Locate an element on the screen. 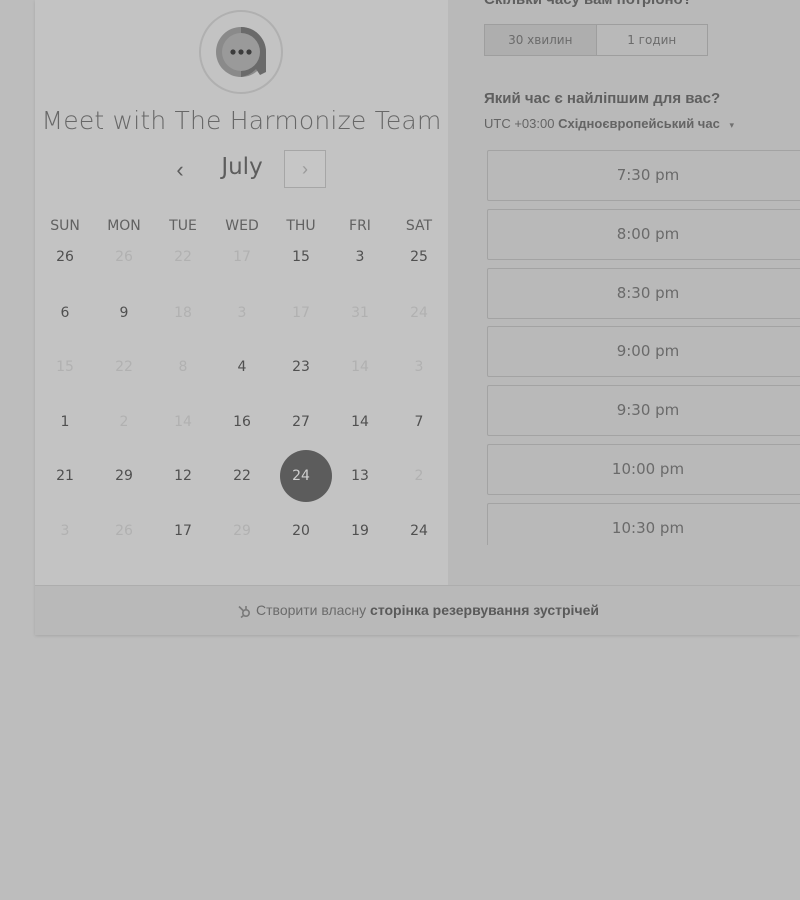  weekday-label: THU is located at coordinates (301, 226).